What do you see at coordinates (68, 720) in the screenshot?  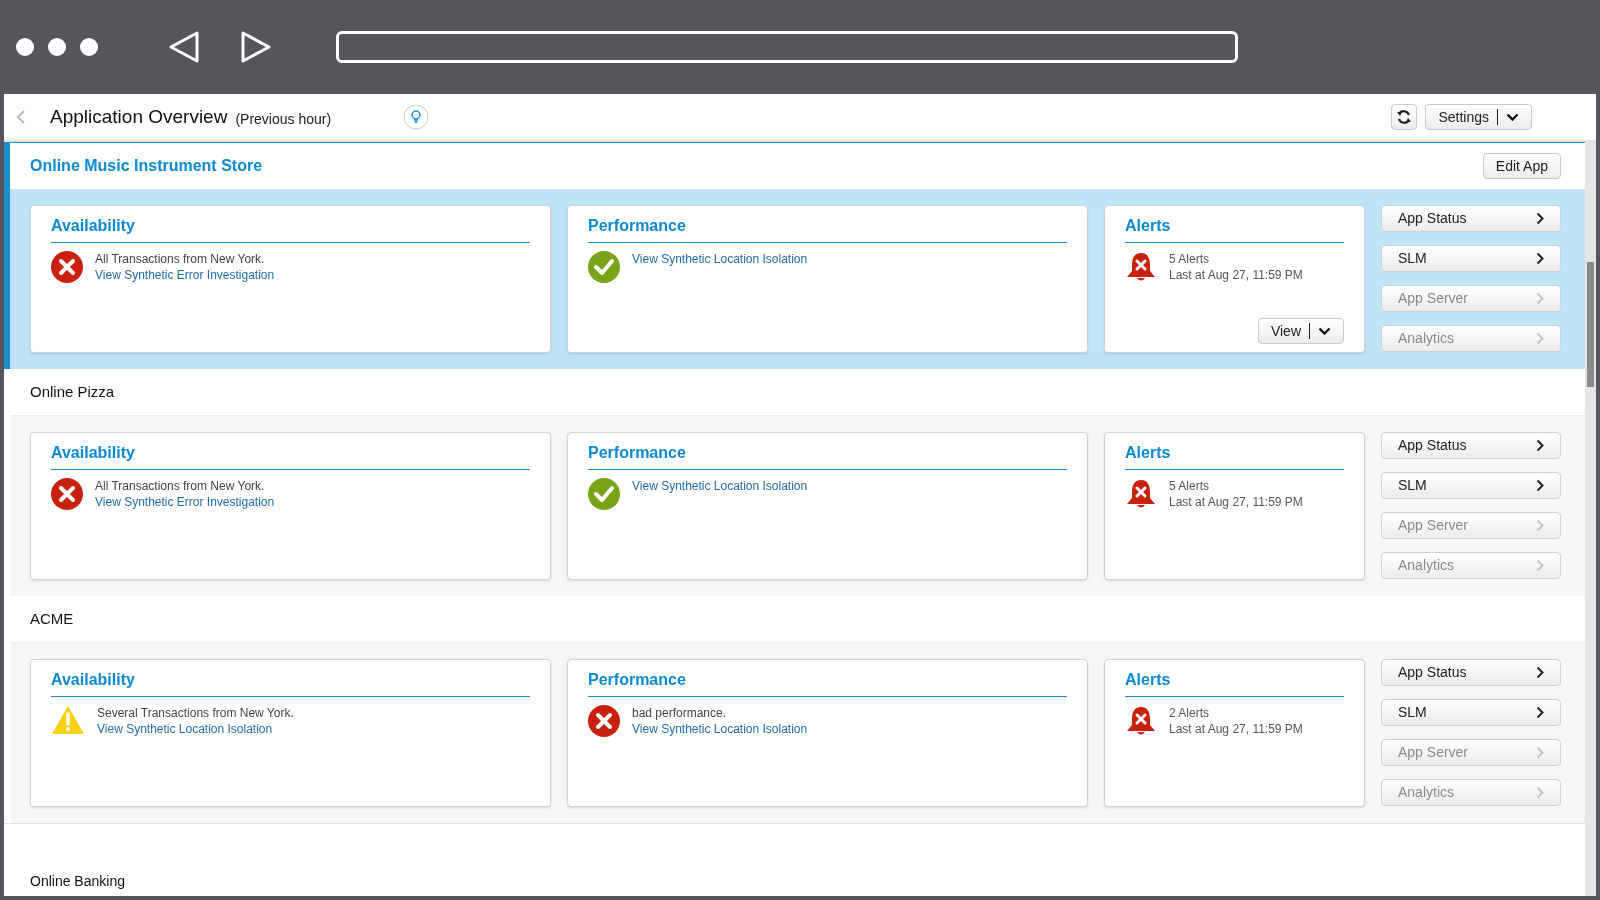 I see `warning-icon` at bounding box center [68, 720].